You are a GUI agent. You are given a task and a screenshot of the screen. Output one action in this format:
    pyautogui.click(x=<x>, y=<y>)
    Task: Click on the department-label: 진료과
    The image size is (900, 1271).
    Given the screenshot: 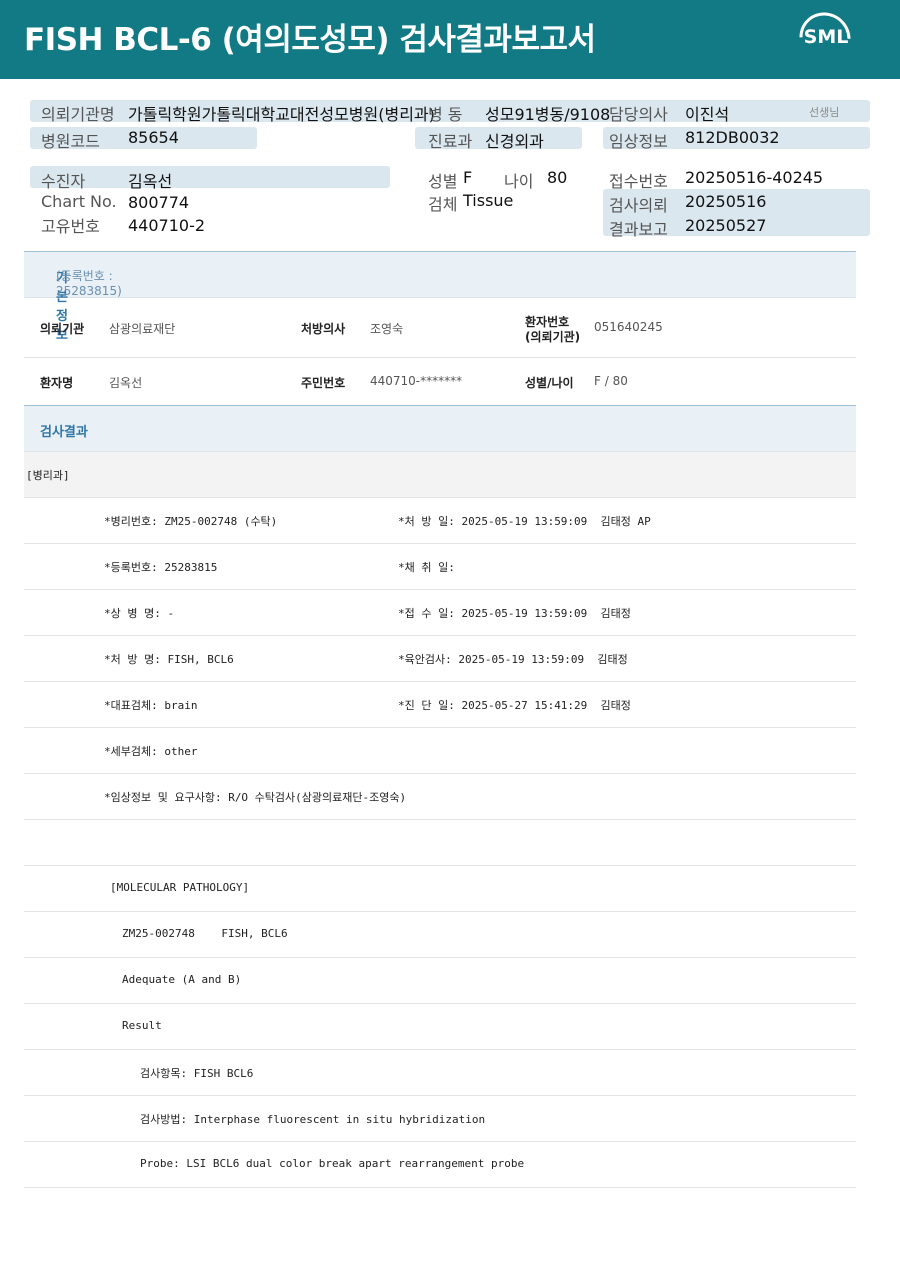 What is the action you would take?
    pyautogui.click(x=450, y=141)
    